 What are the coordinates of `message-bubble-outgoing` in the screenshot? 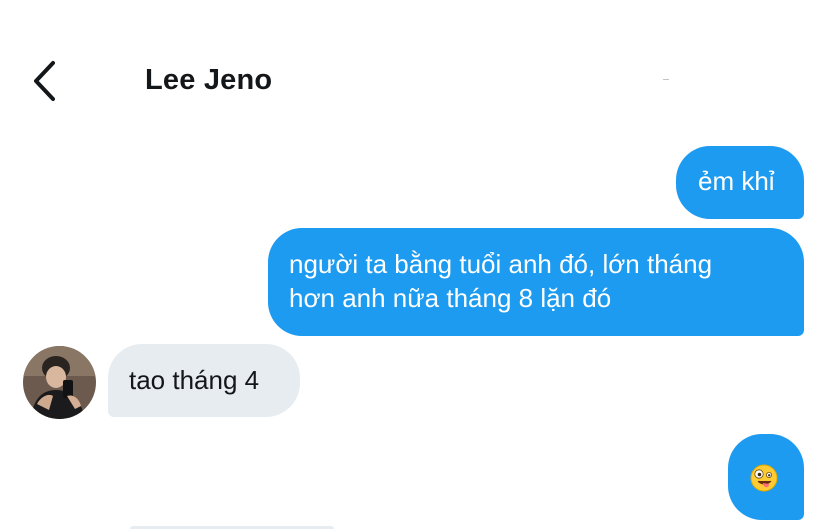 It's located at (766, 477).